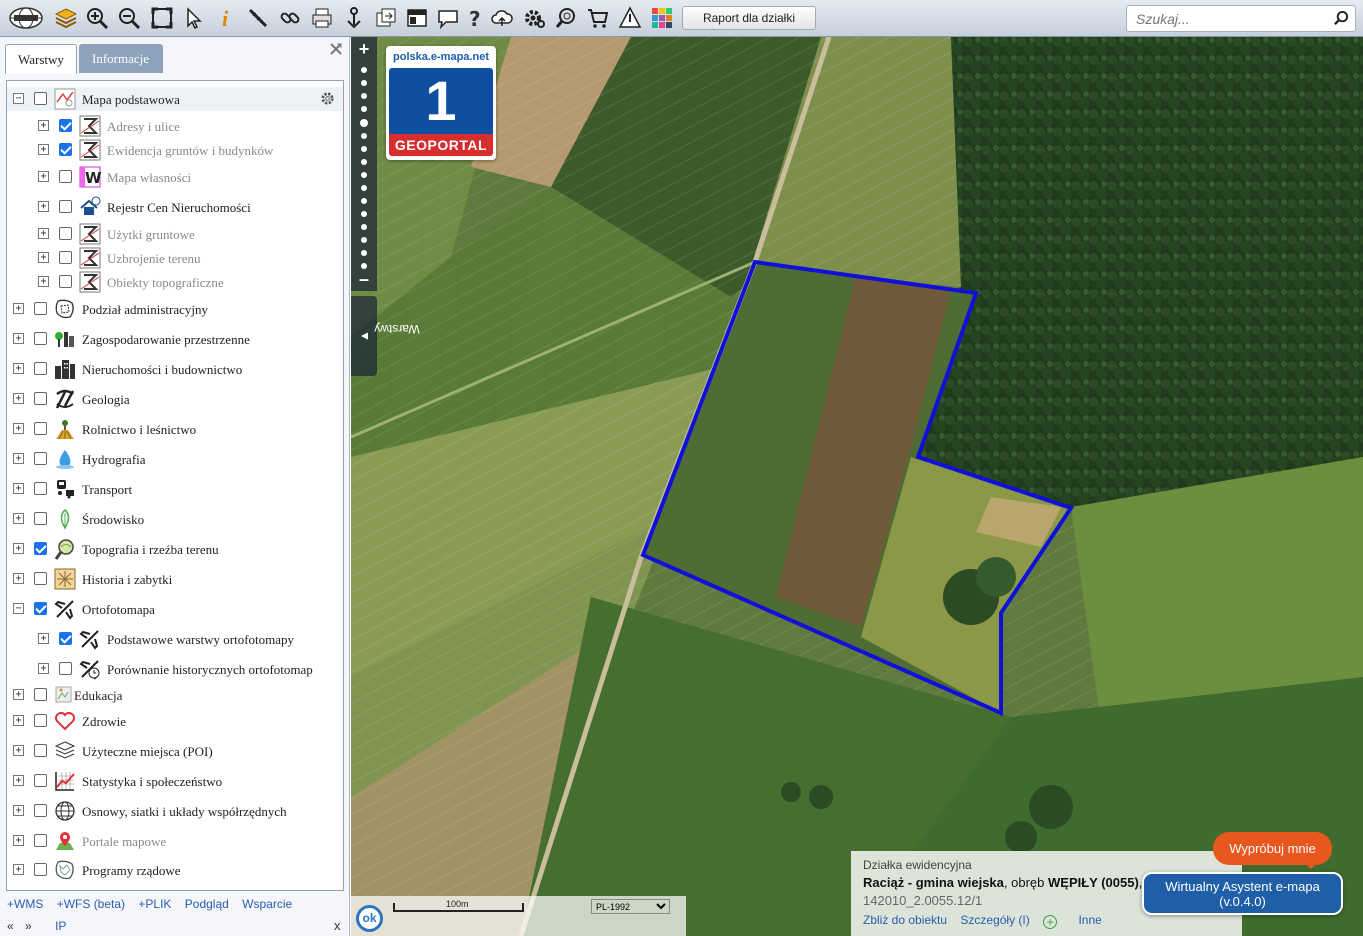 The image size is (1363, 936). Describe the element at coordinates (598, 18) in the screenshot. I see `cart-icon` at that location.